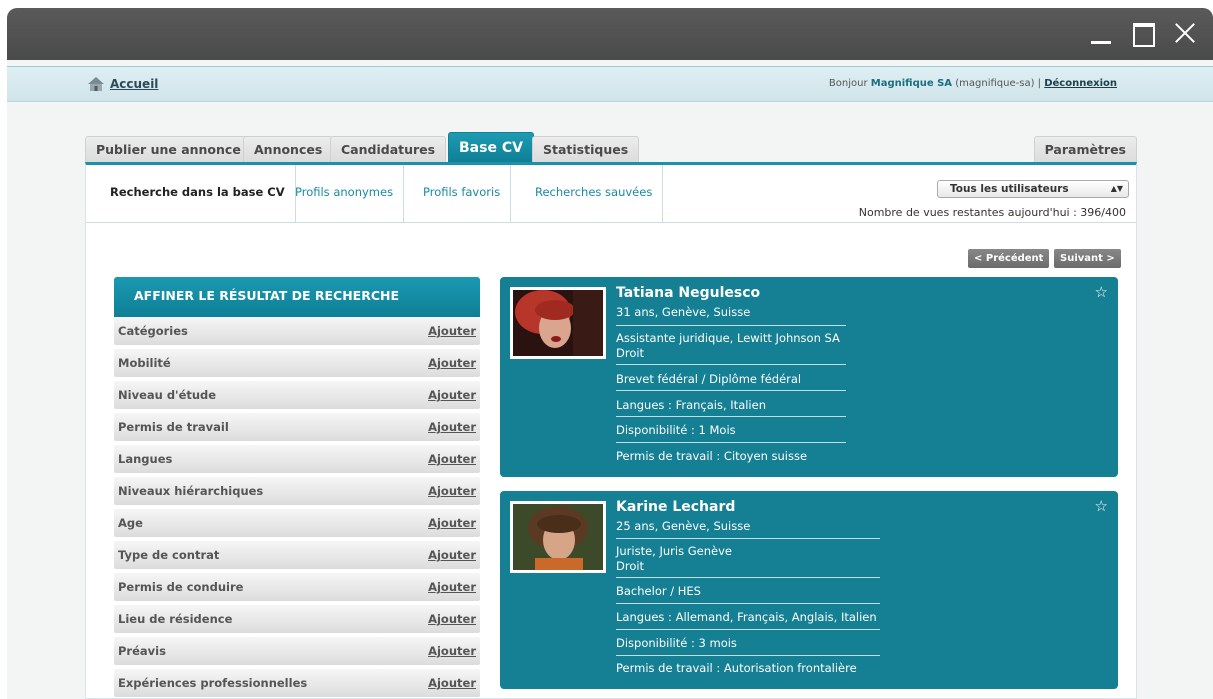 The width and height of the screenshot is (1213, 699). What do you see at coordinates (658, 591) in the screenshot?
I see `profile-education: Bachelor / HES` at bounding box center [658, 591].